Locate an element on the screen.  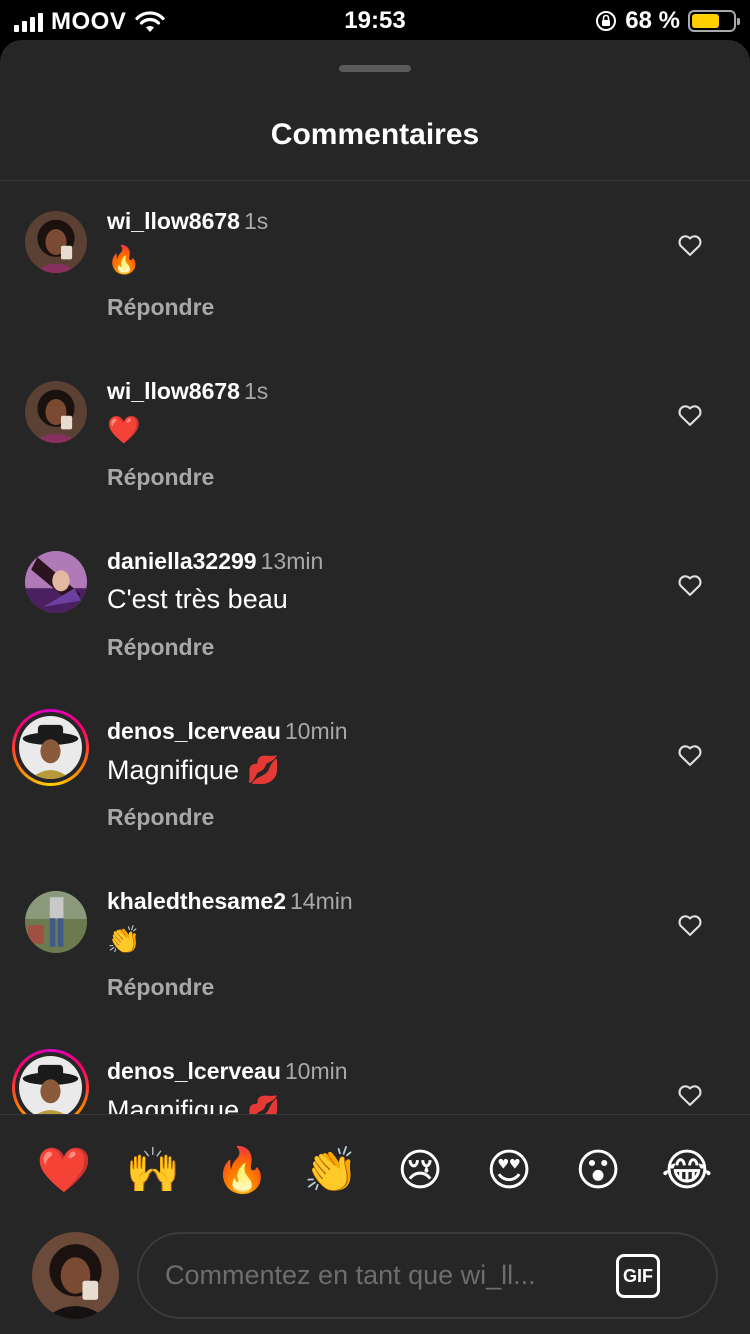
quick-emoji-button: 🙌 is located at coordinates (153, 1171).